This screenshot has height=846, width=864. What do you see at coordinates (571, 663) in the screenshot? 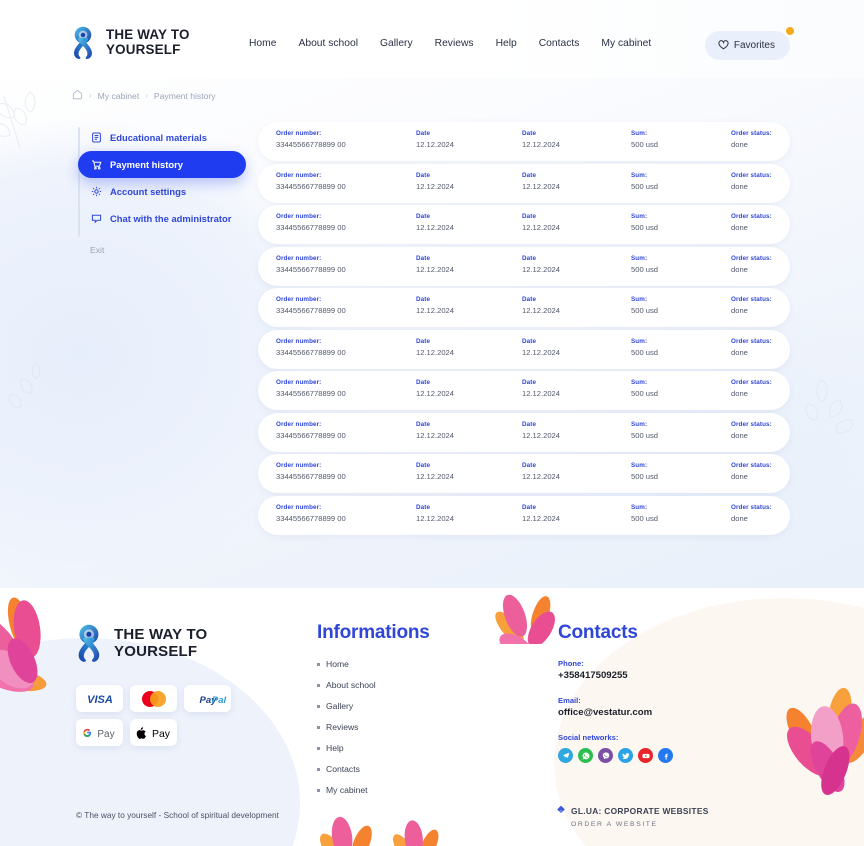
I see `contact-phone-label: Phone:` at bounding box center [571, 663].